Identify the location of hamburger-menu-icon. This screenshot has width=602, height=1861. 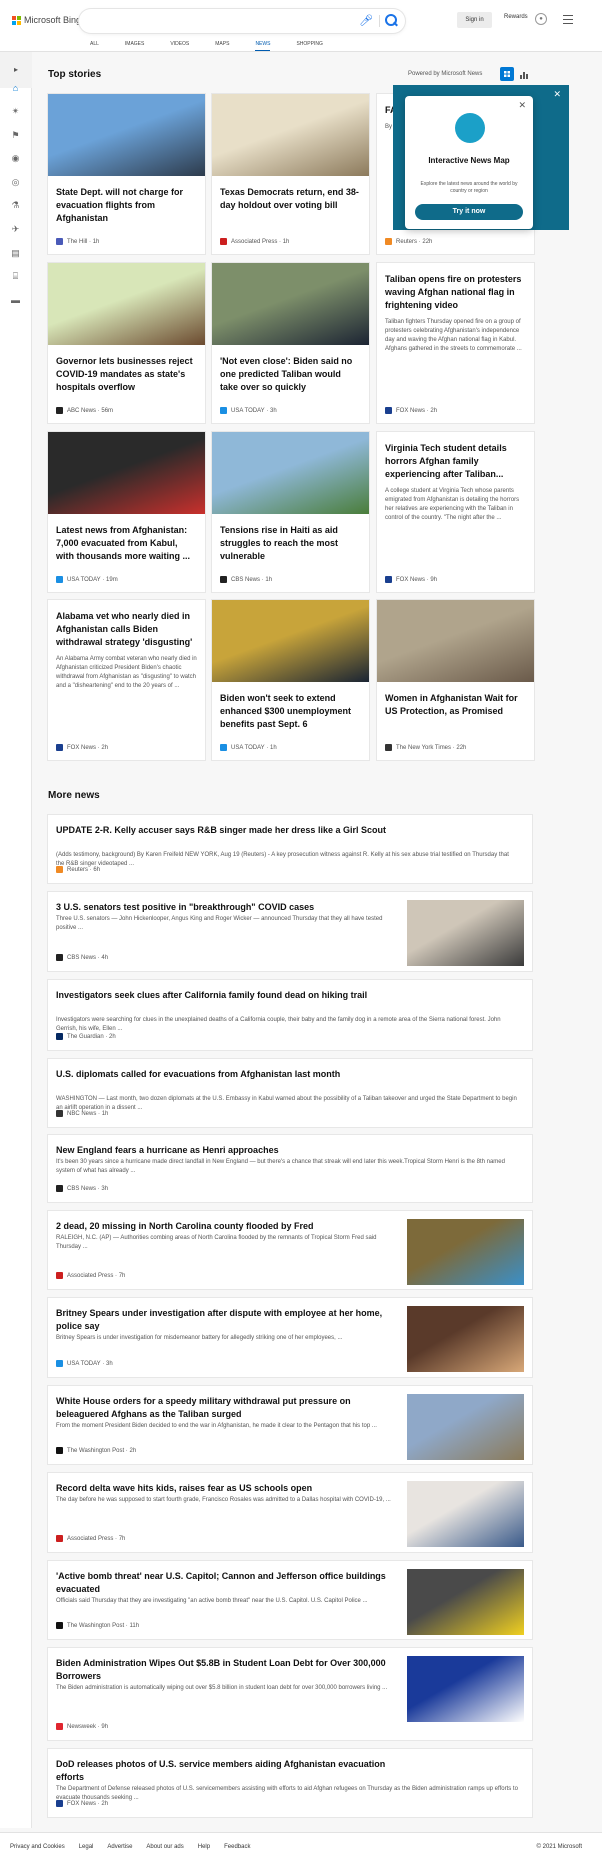
(568, 19).